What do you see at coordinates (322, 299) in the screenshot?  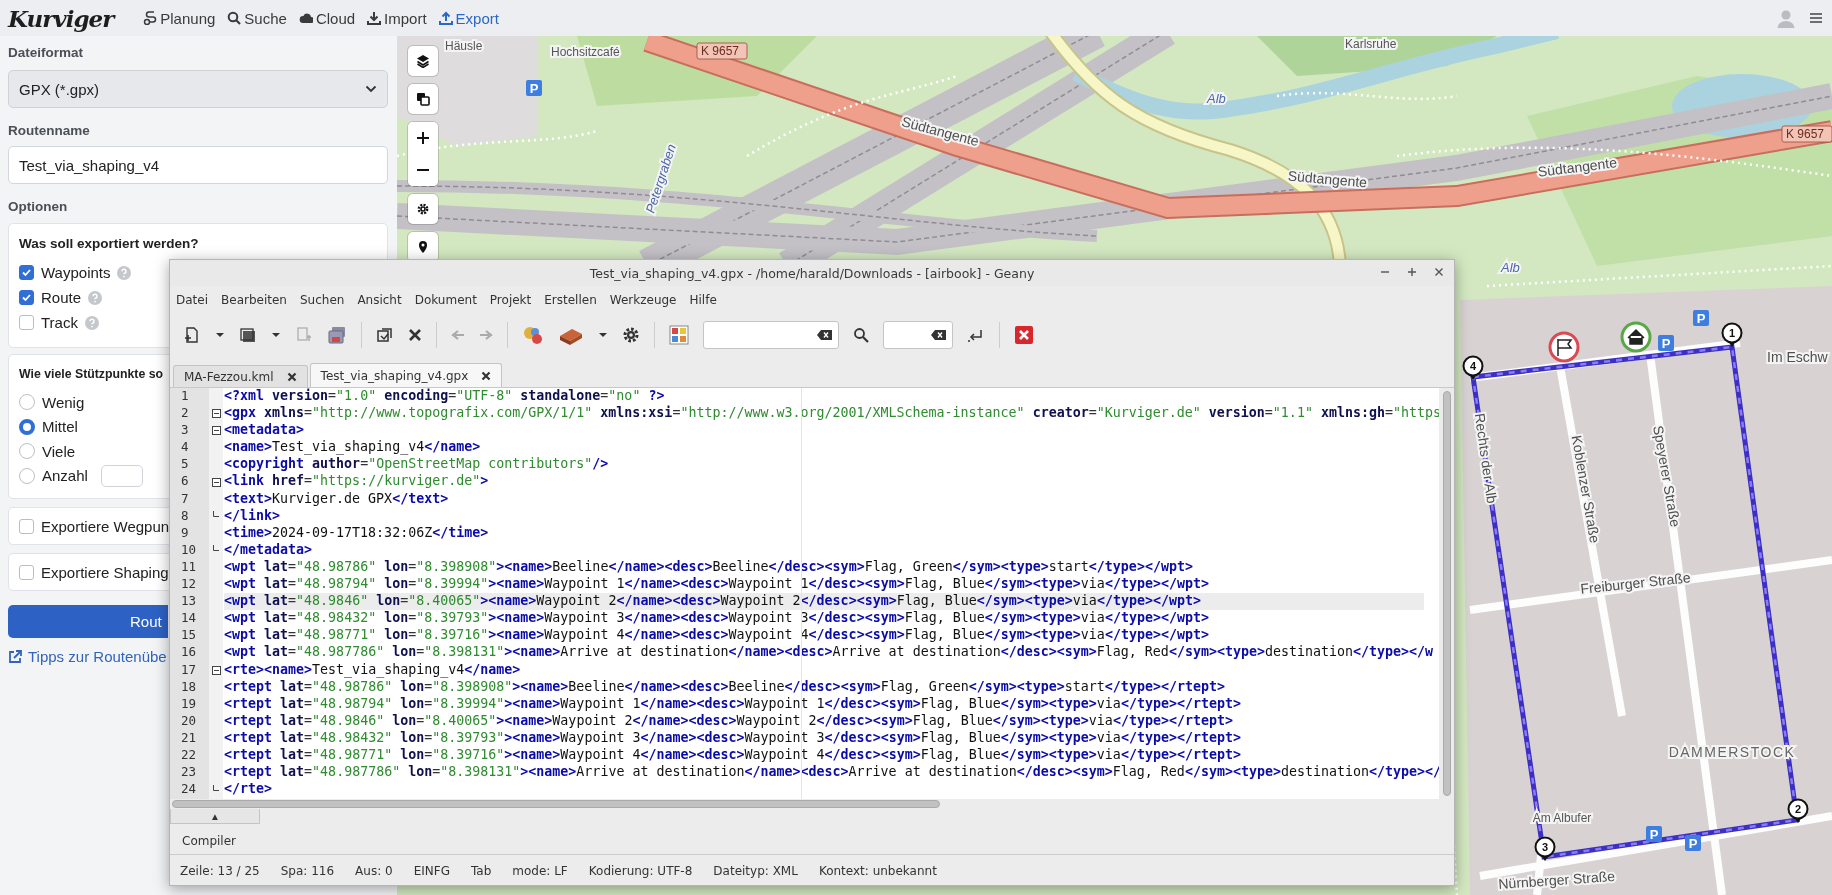 I see `menu-item: Suchen` at bounding box center [322, 299].